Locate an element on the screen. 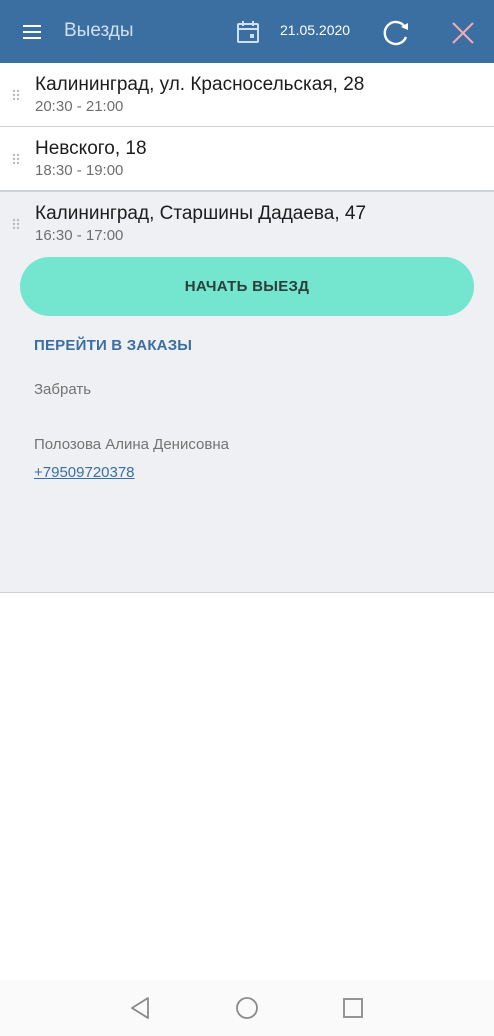  trip-time: 18:30 - 19:00 is located at coordinates (79, 170).